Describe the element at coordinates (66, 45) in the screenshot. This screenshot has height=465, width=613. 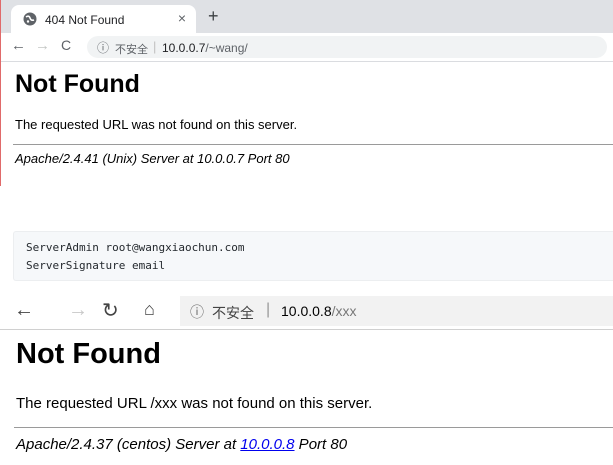
I see `reload-button: C` at that location.